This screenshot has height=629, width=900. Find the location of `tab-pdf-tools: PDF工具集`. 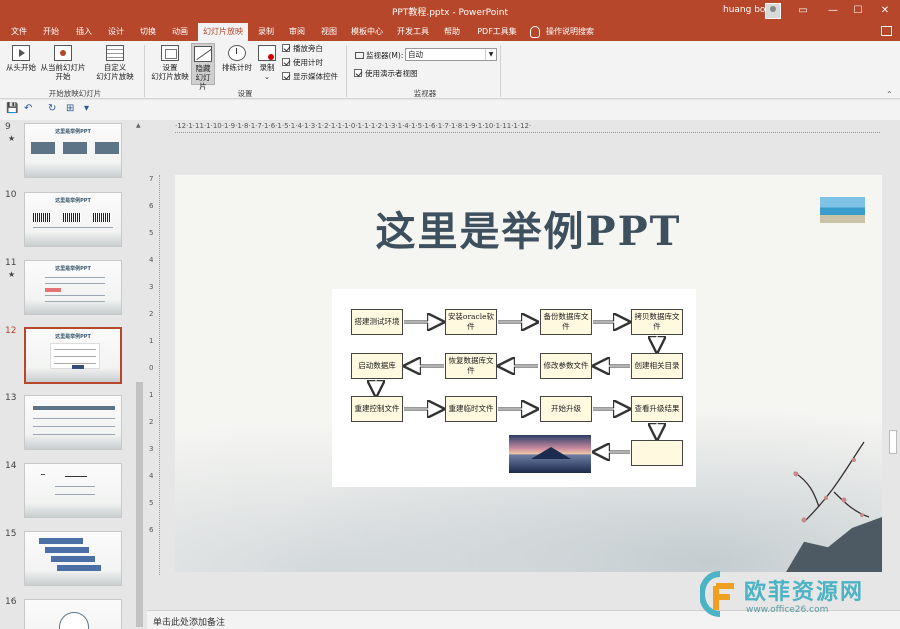

tab-pdf-tools: PDF工具集 is located at coordinates (497, 32).